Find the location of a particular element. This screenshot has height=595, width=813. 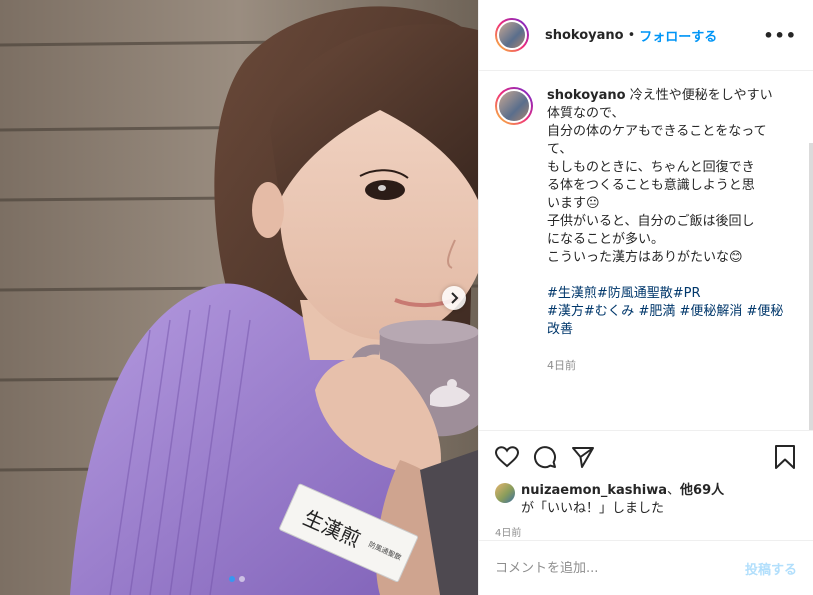

carousel-indicator is located at coordinates (237, 579).